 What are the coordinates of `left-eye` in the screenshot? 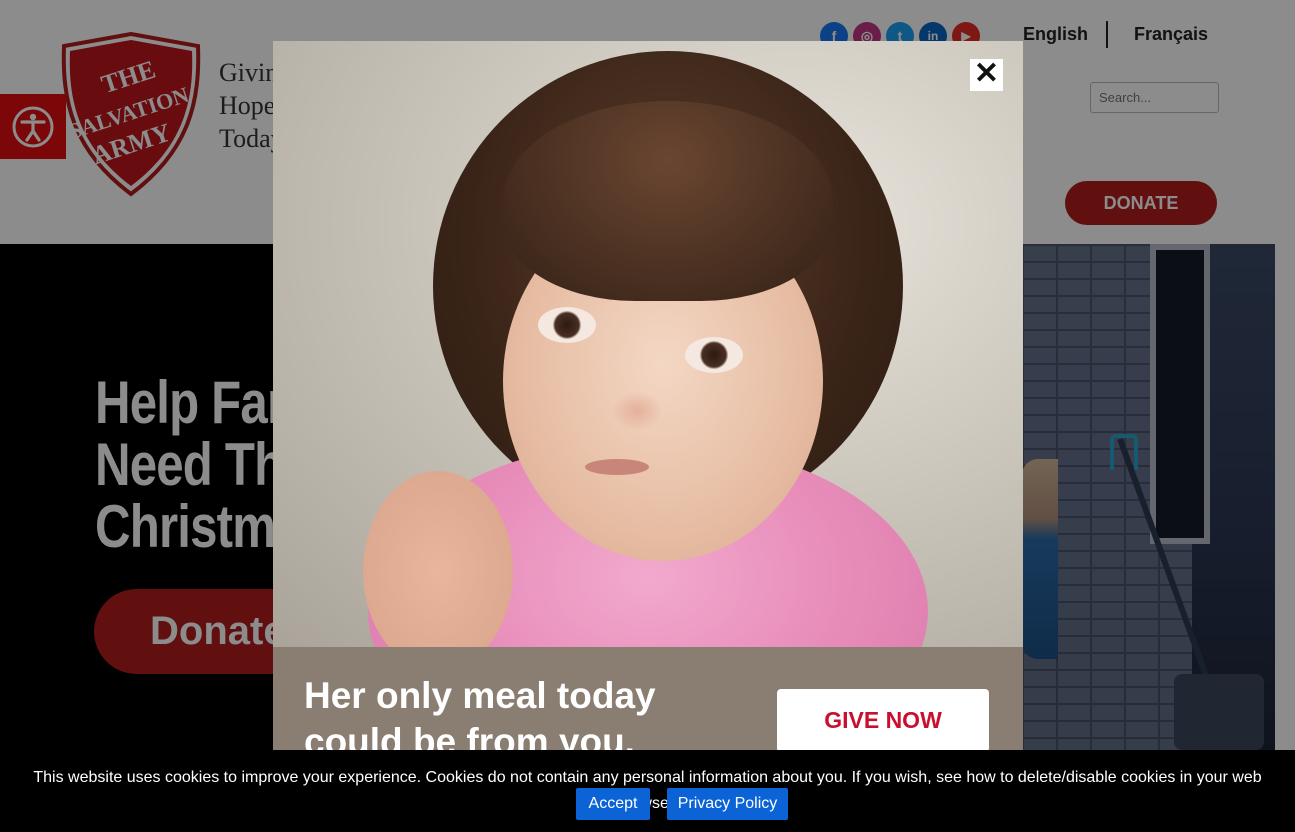 It's located at (567, 325).